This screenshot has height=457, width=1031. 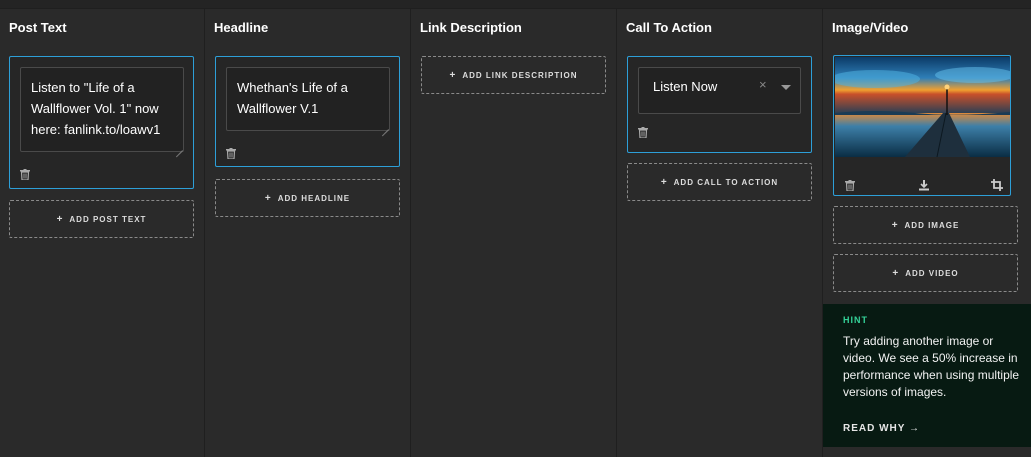 I want to click on chevron-down-icon, so click(x=786, y=87).